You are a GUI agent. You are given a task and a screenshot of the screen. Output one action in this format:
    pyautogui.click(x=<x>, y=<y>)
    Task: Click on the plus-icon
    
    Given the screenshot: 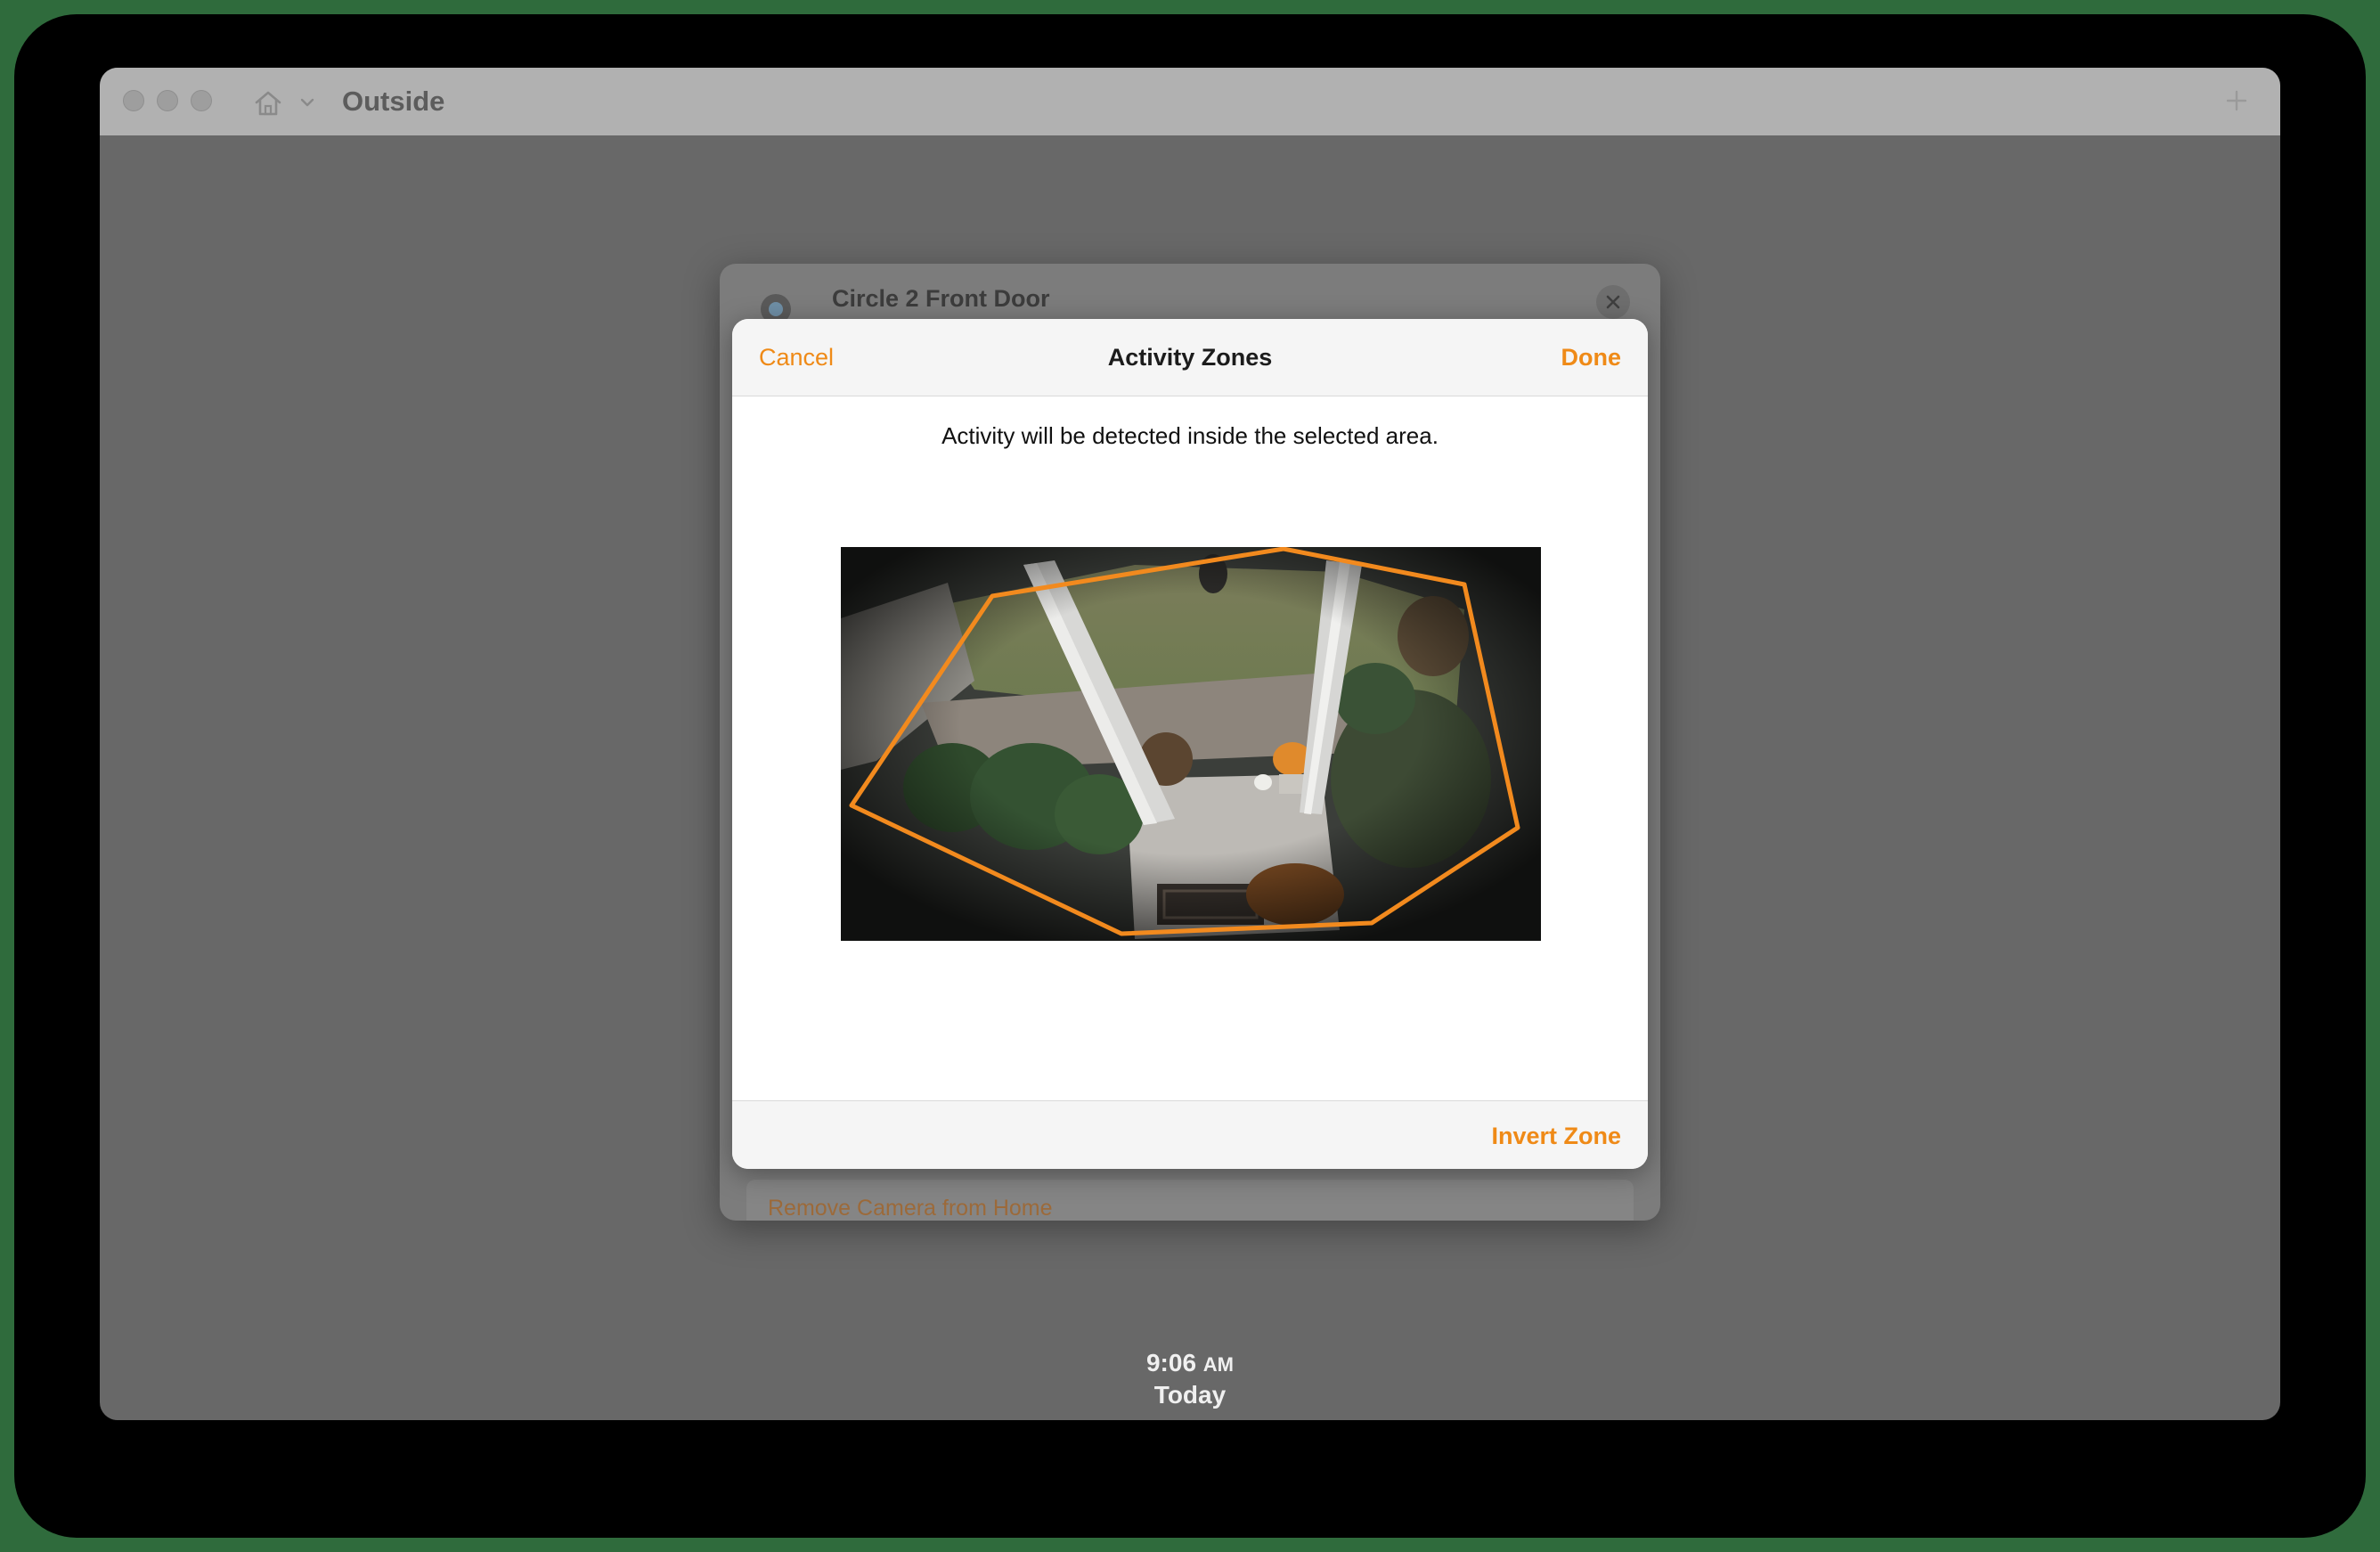 What is the action you would take?
    pyautogui.click(x=2236, y=100)
    